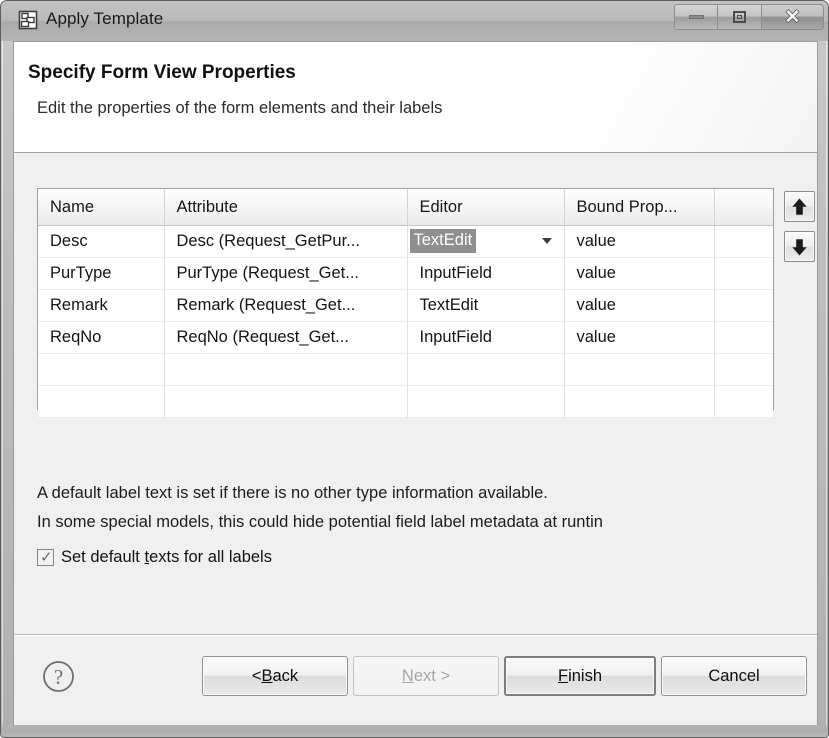 The image size is (829, 738). I want to click on dialog-footer: ? < Back Next > Finish Cancel, so click(415, 681).